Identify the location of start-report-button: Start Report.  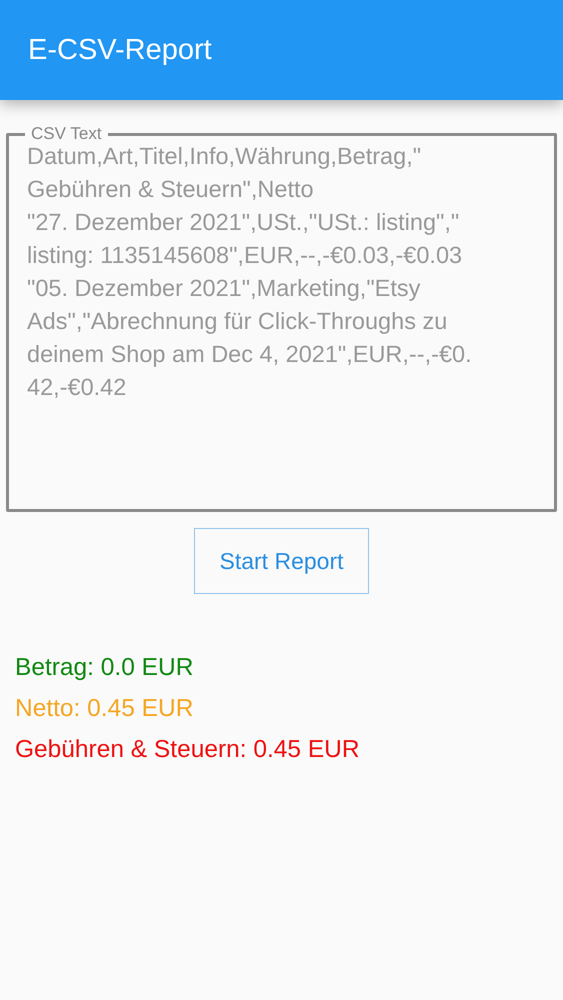
(281, 561).